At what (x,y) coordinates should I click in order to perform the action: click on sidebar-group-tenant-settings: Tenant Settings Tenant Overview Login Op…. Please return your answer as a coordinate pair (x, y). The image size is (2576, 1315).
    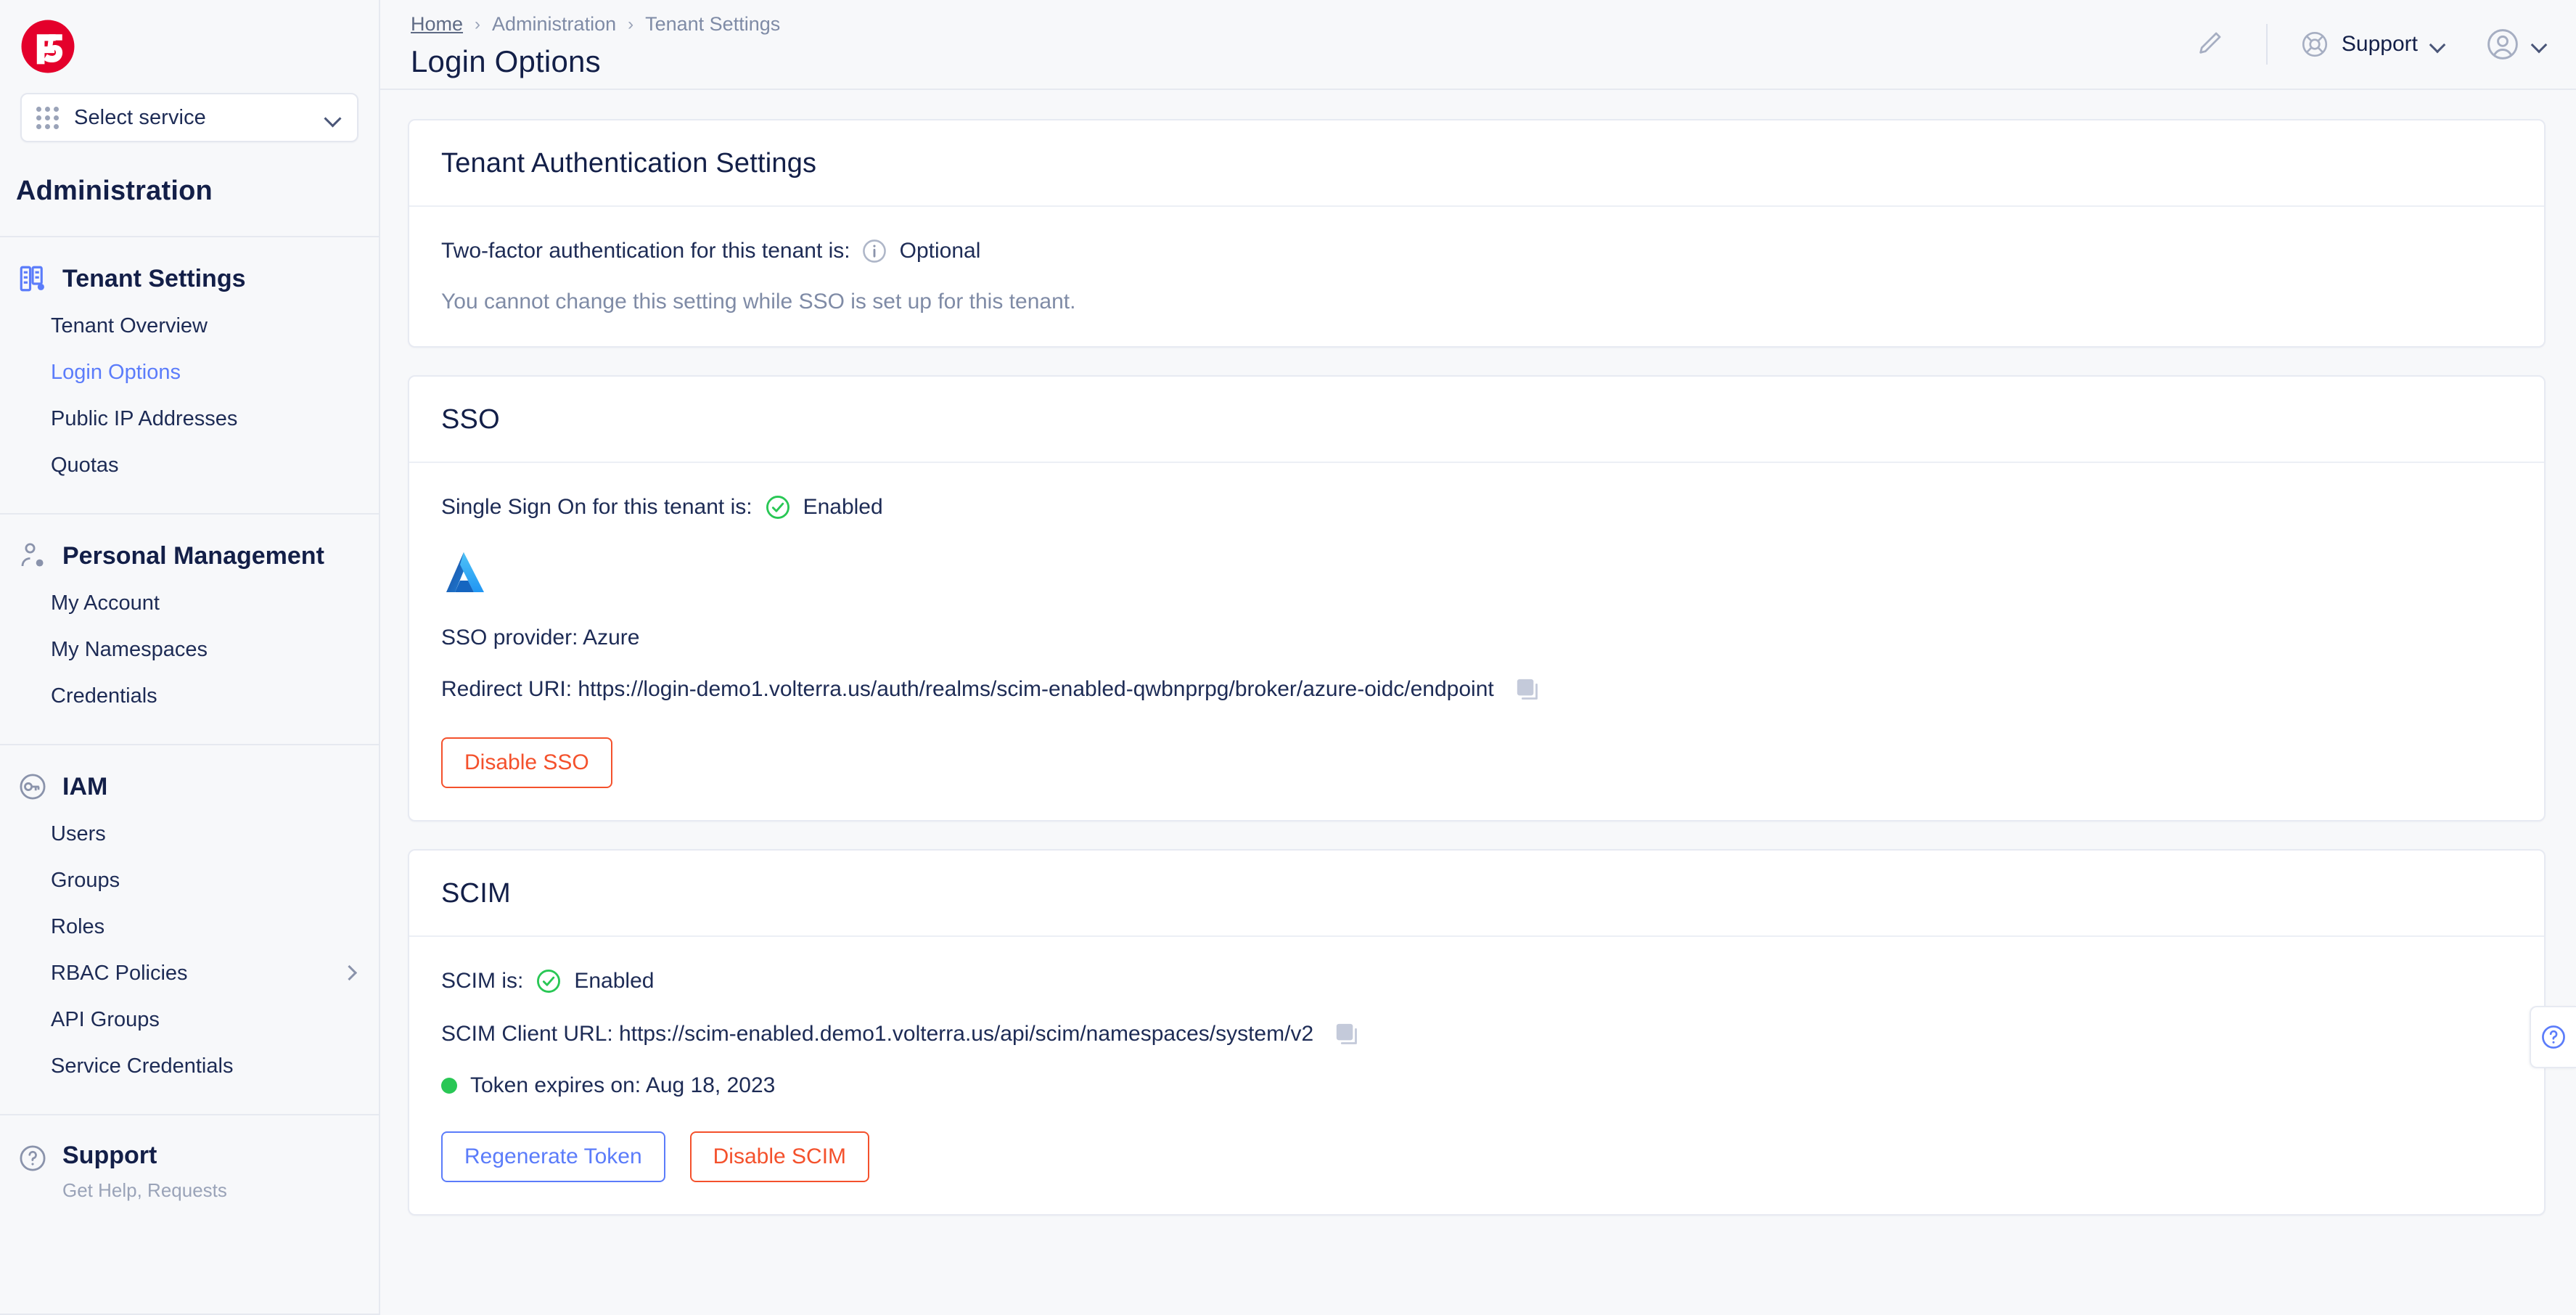
    Looking at the image, I should click on (189, 375).